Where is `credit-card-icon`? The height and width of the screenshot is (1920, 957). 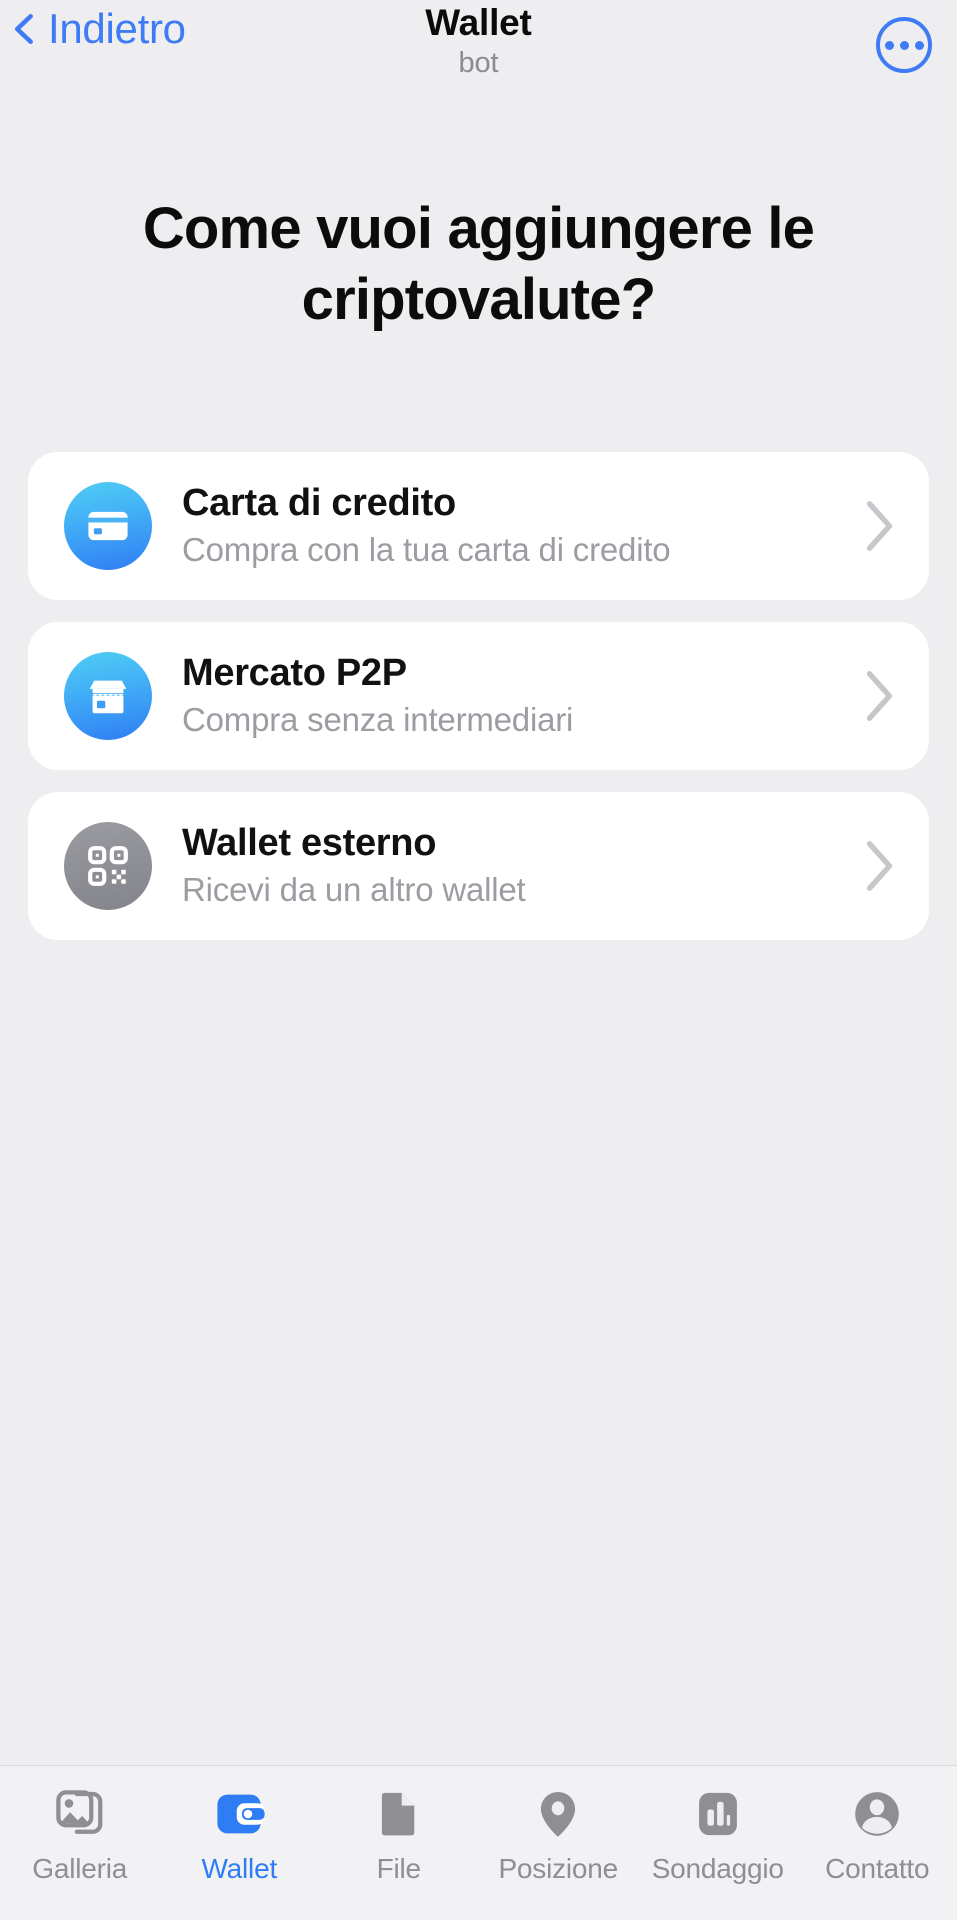 credit-card-icon is located at coordinates (108, 525).